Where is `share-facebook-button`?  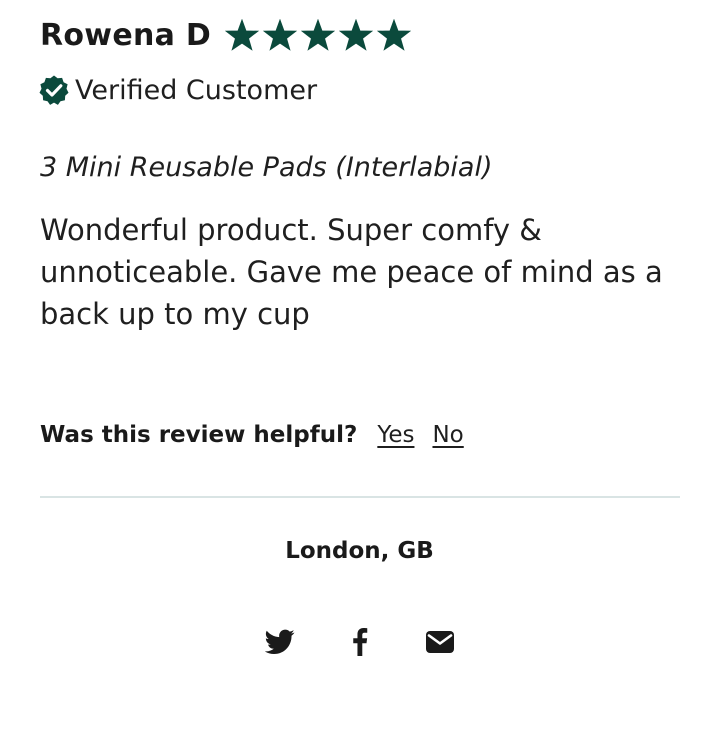 share-facebook-button is located at coordinates (360, 642).